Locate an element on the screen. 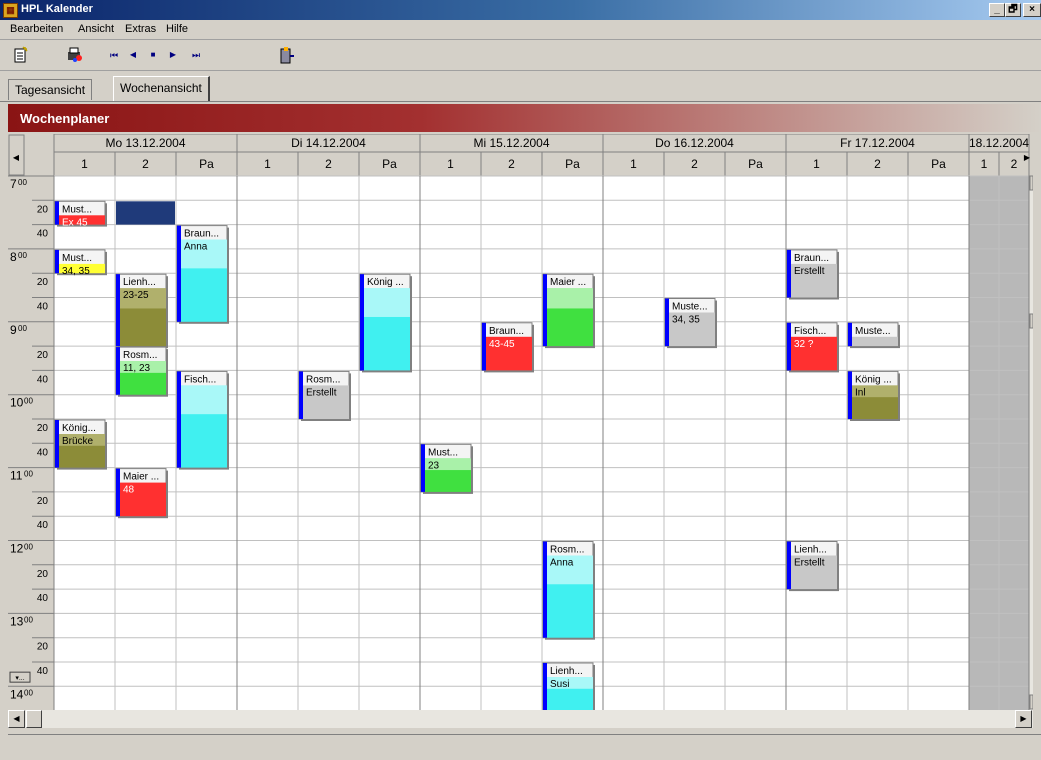 The image size is (1041, 760). scroll-left-arrow-icon: ◀ is located at coordinates (16, 719).